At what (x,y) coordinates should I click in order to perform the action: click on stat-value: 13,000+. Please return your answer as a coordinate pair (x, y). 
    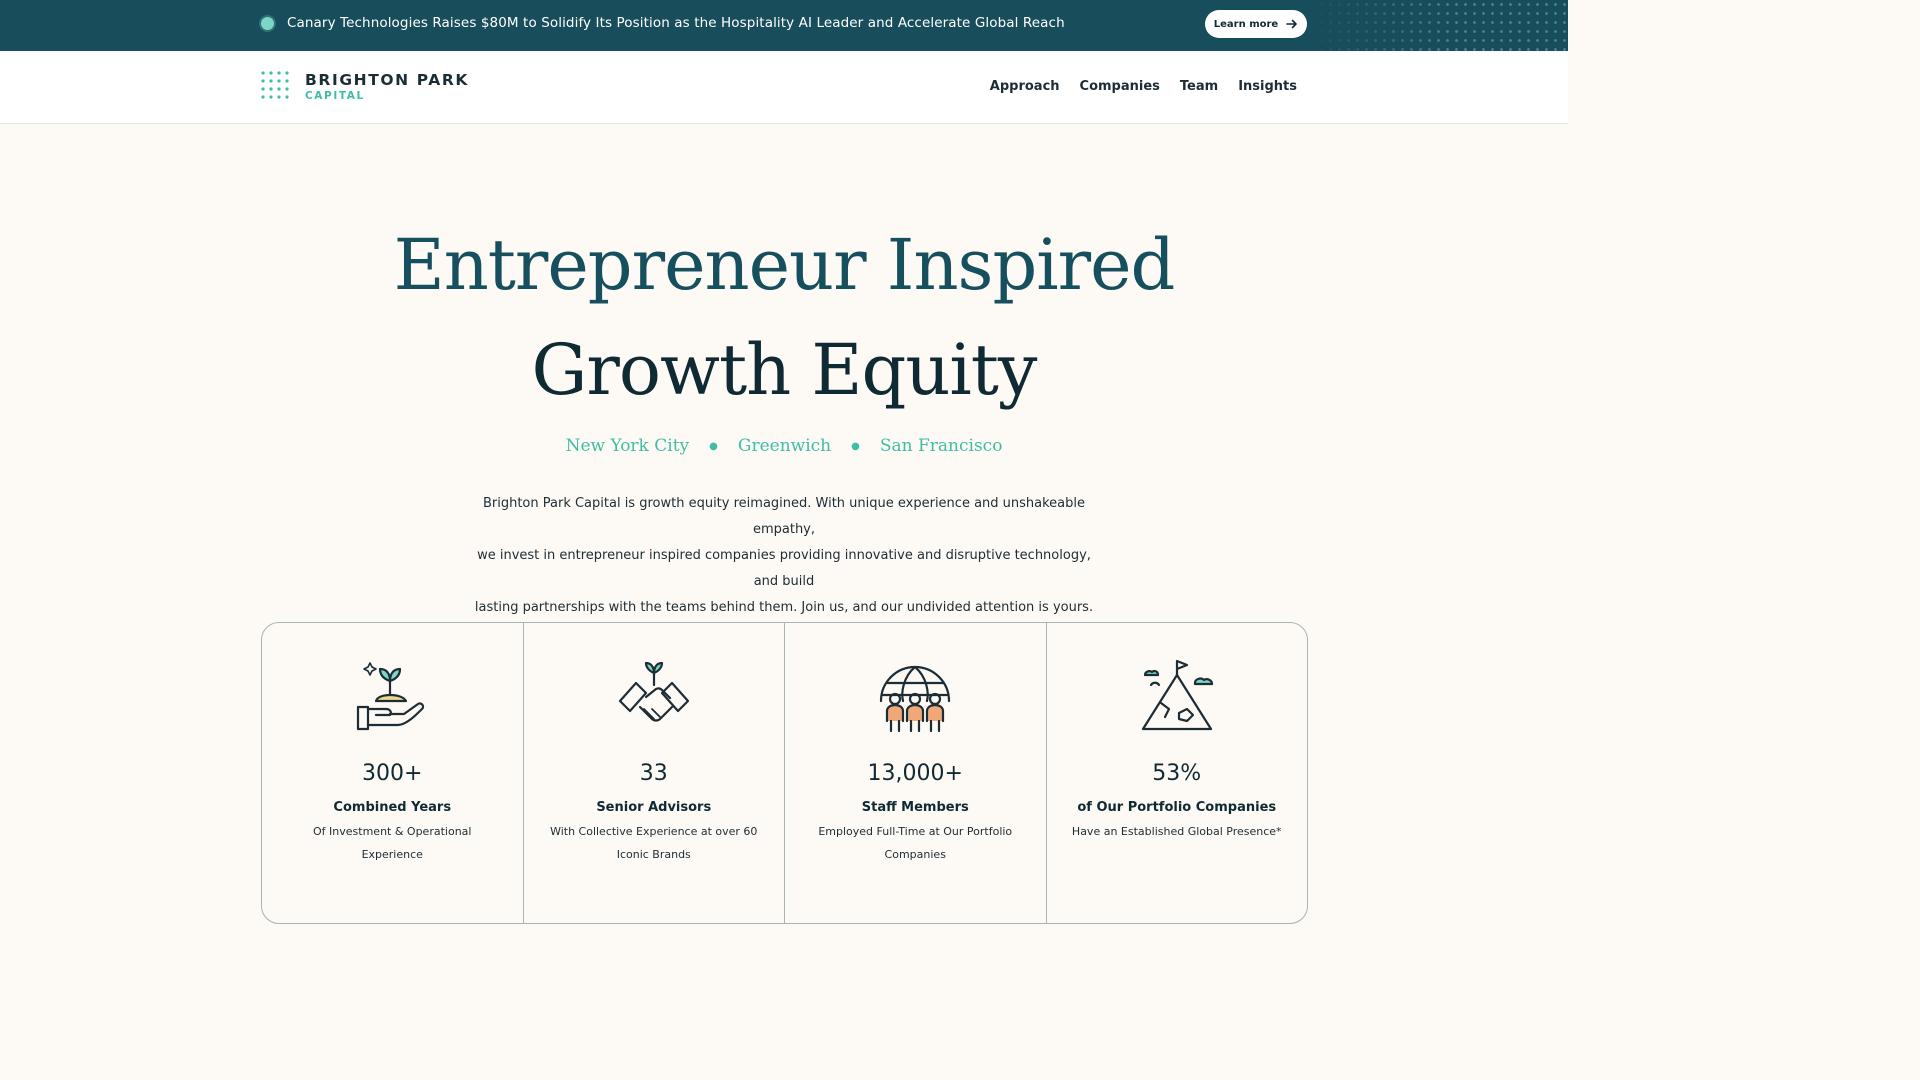
    Looking at the image, I should click on (915, 773).